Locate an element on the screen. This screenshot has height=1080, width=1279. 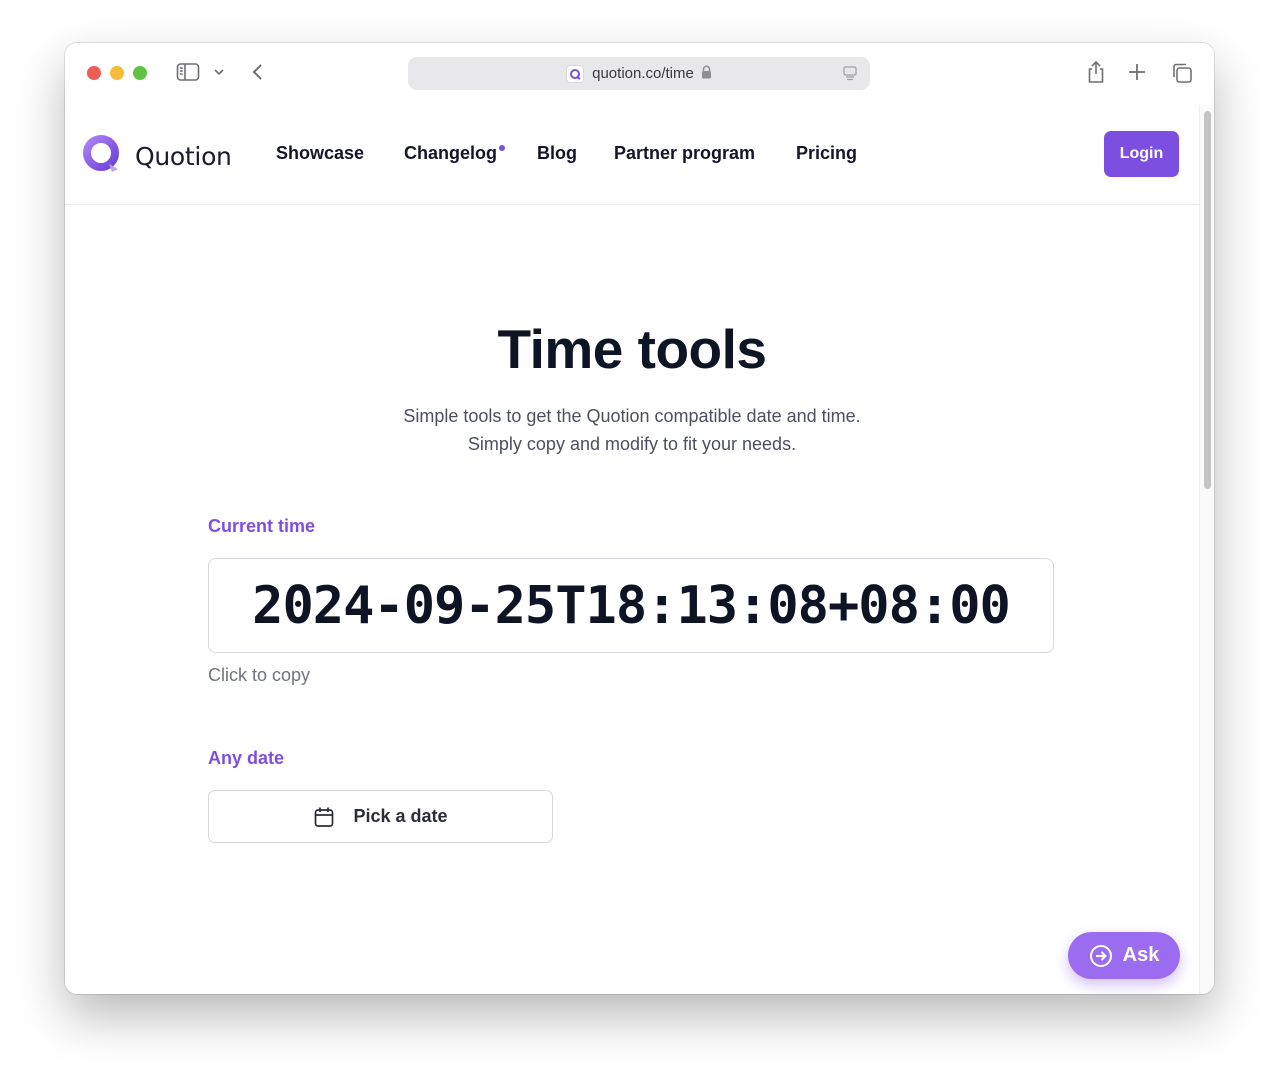
chevron-down-icon is located at coordinates (219, 72).